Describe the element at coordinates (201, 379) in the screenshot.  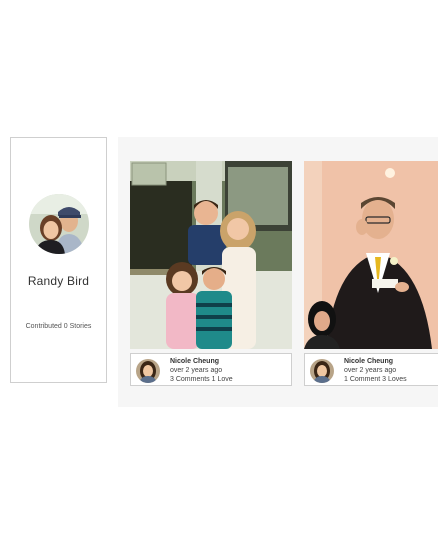
I see `story-stats: 3 Comments 1 Love` at that location.